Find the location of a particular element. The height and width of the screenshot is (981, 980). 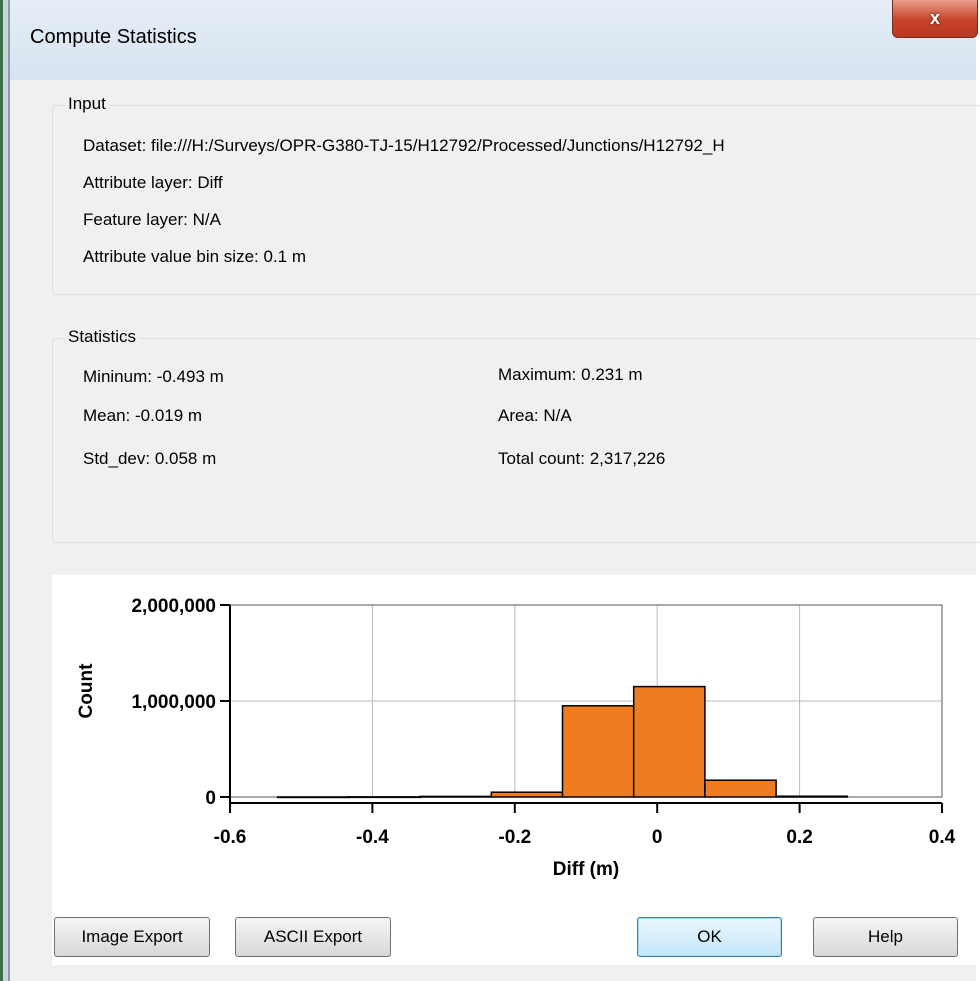

input-group-label: Input is located at coordinates (87, 104).